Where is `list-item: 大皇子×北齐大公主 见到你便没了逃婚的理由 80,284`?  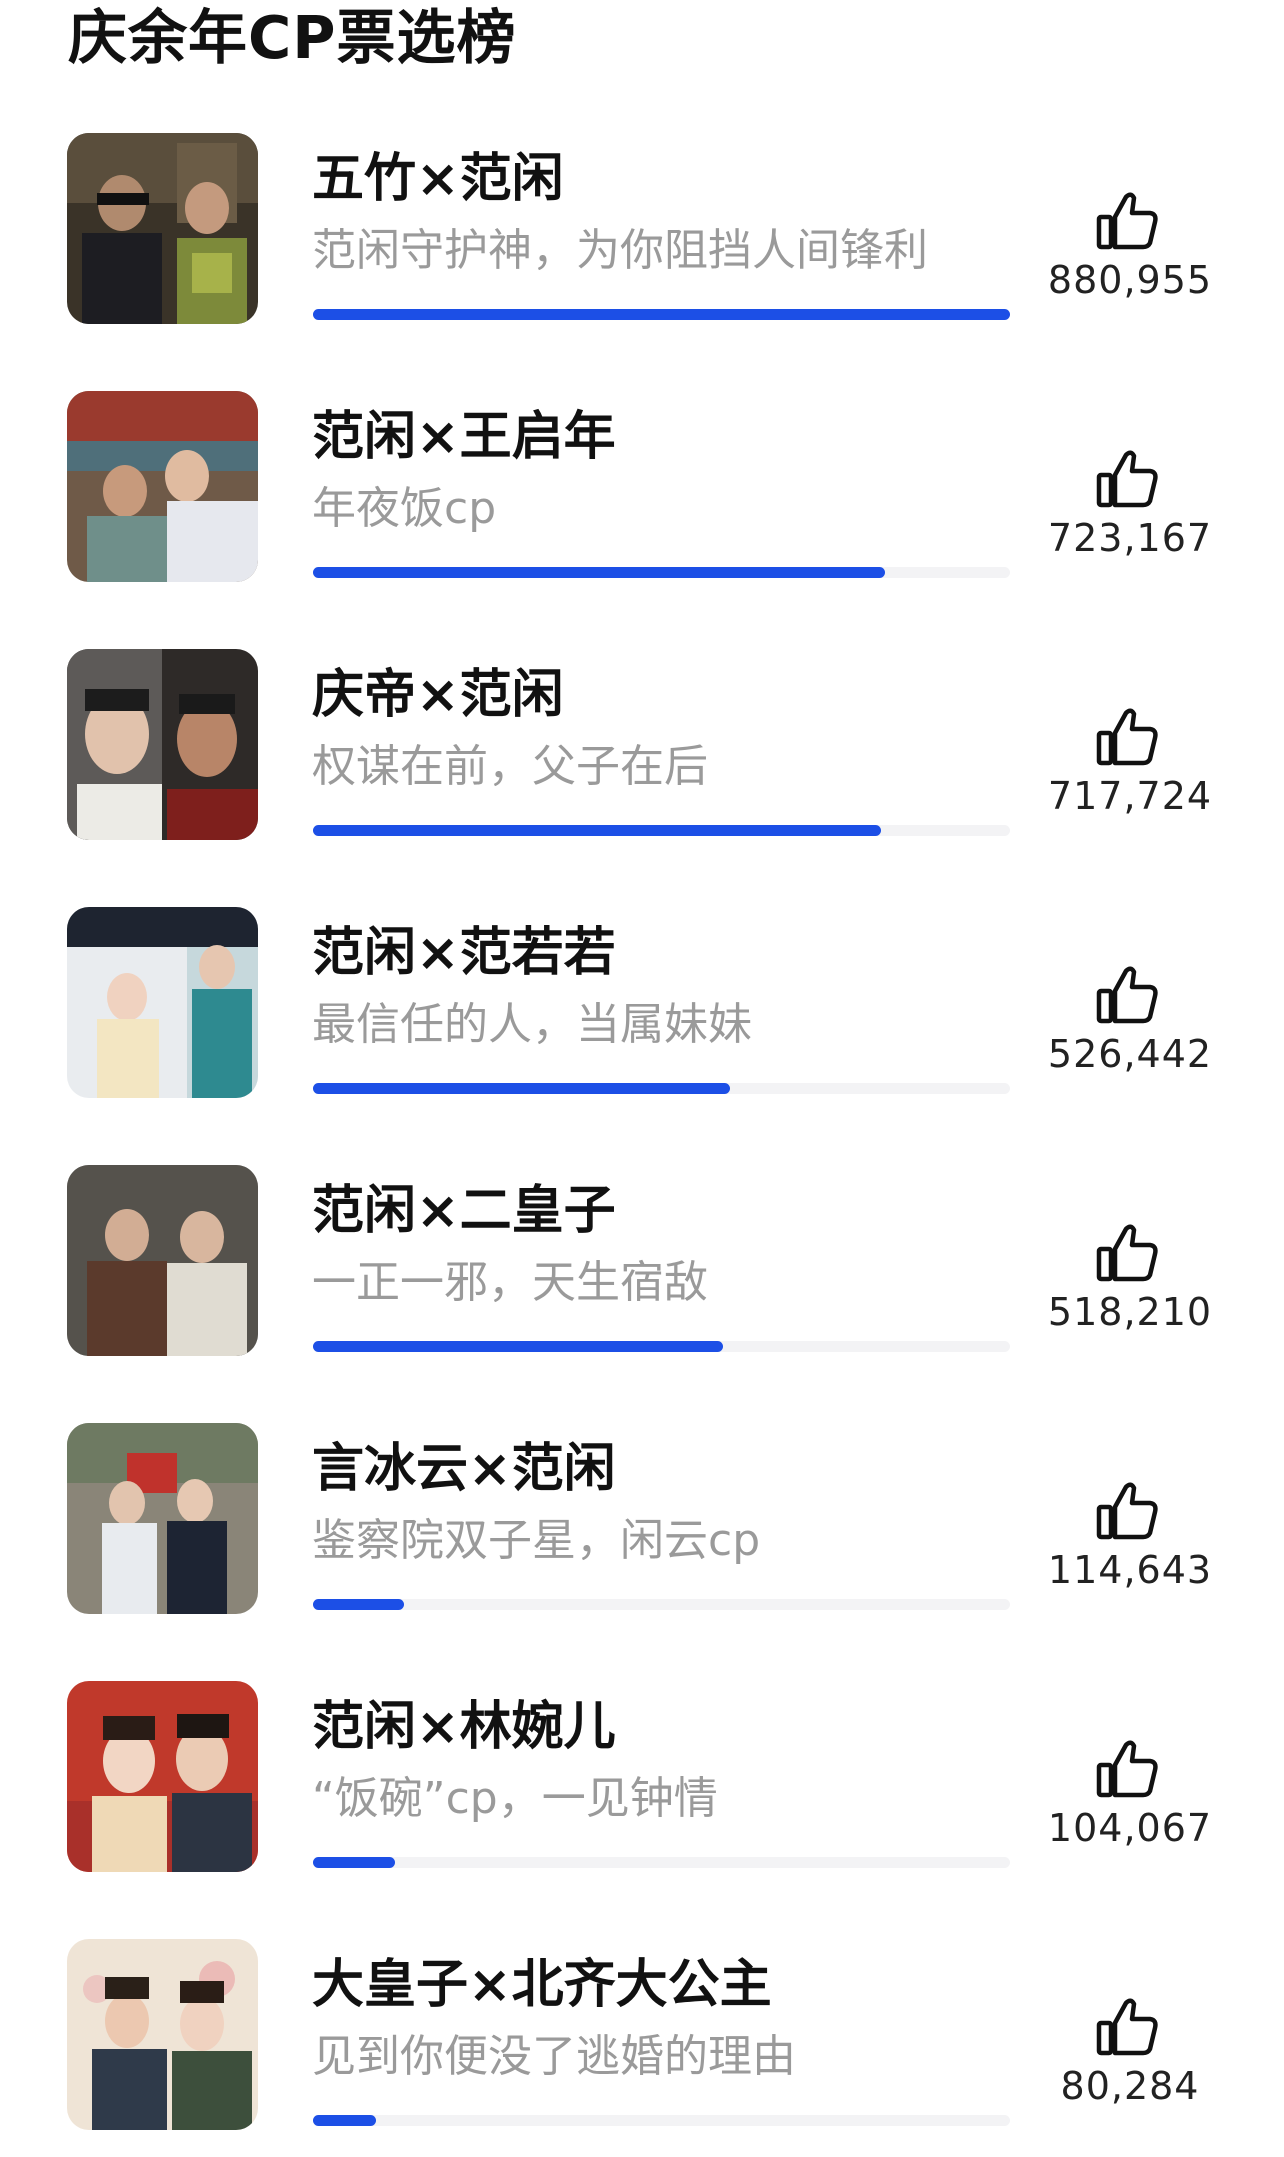
list-item: 大皇子×北齐大公主 见到你便没了逃婚的理由 80,284 is located at coordinates (642, 2039).